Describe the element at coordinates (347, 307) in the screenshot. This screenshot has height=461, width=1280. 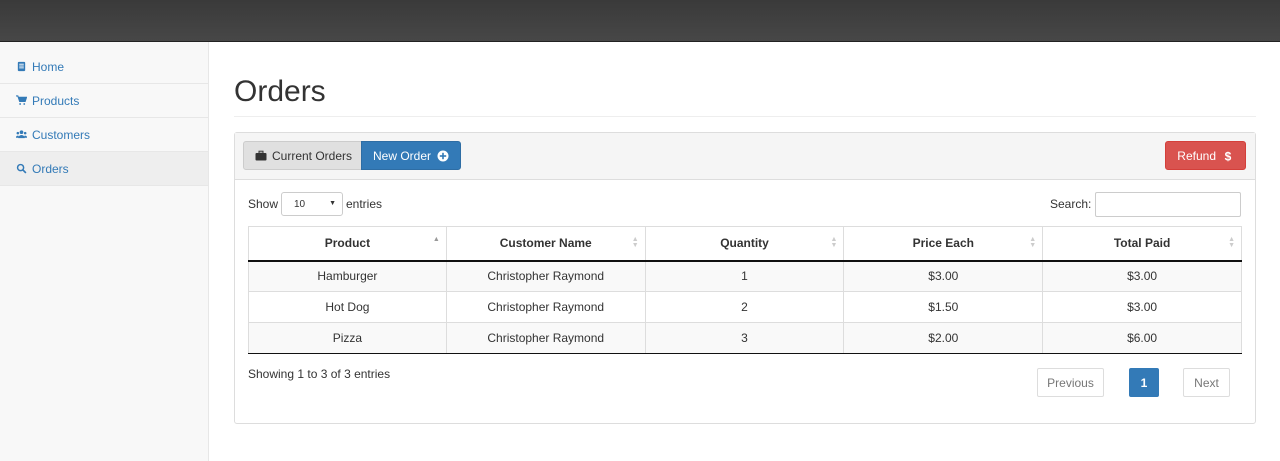
I see `cell-product: Hot Dog` at that location.